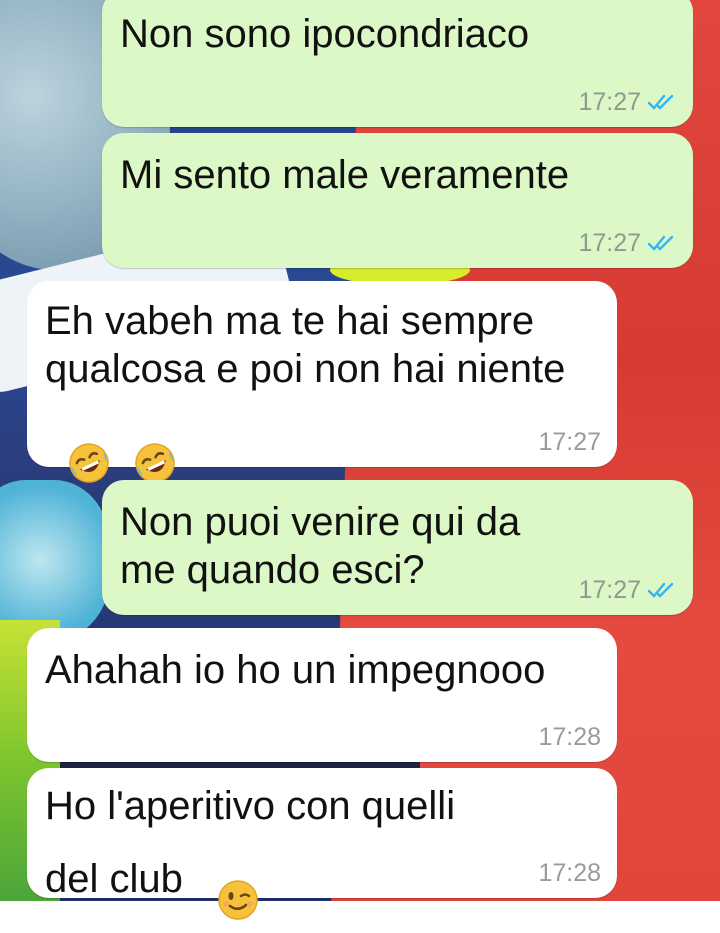 This screenshot has width=720, height=933. What do you see at coordinates (397, 63) in the screenshot?
I see `outgoing-message: Non sono ipocondriaco 17:27` at bounding box center [397, 63].